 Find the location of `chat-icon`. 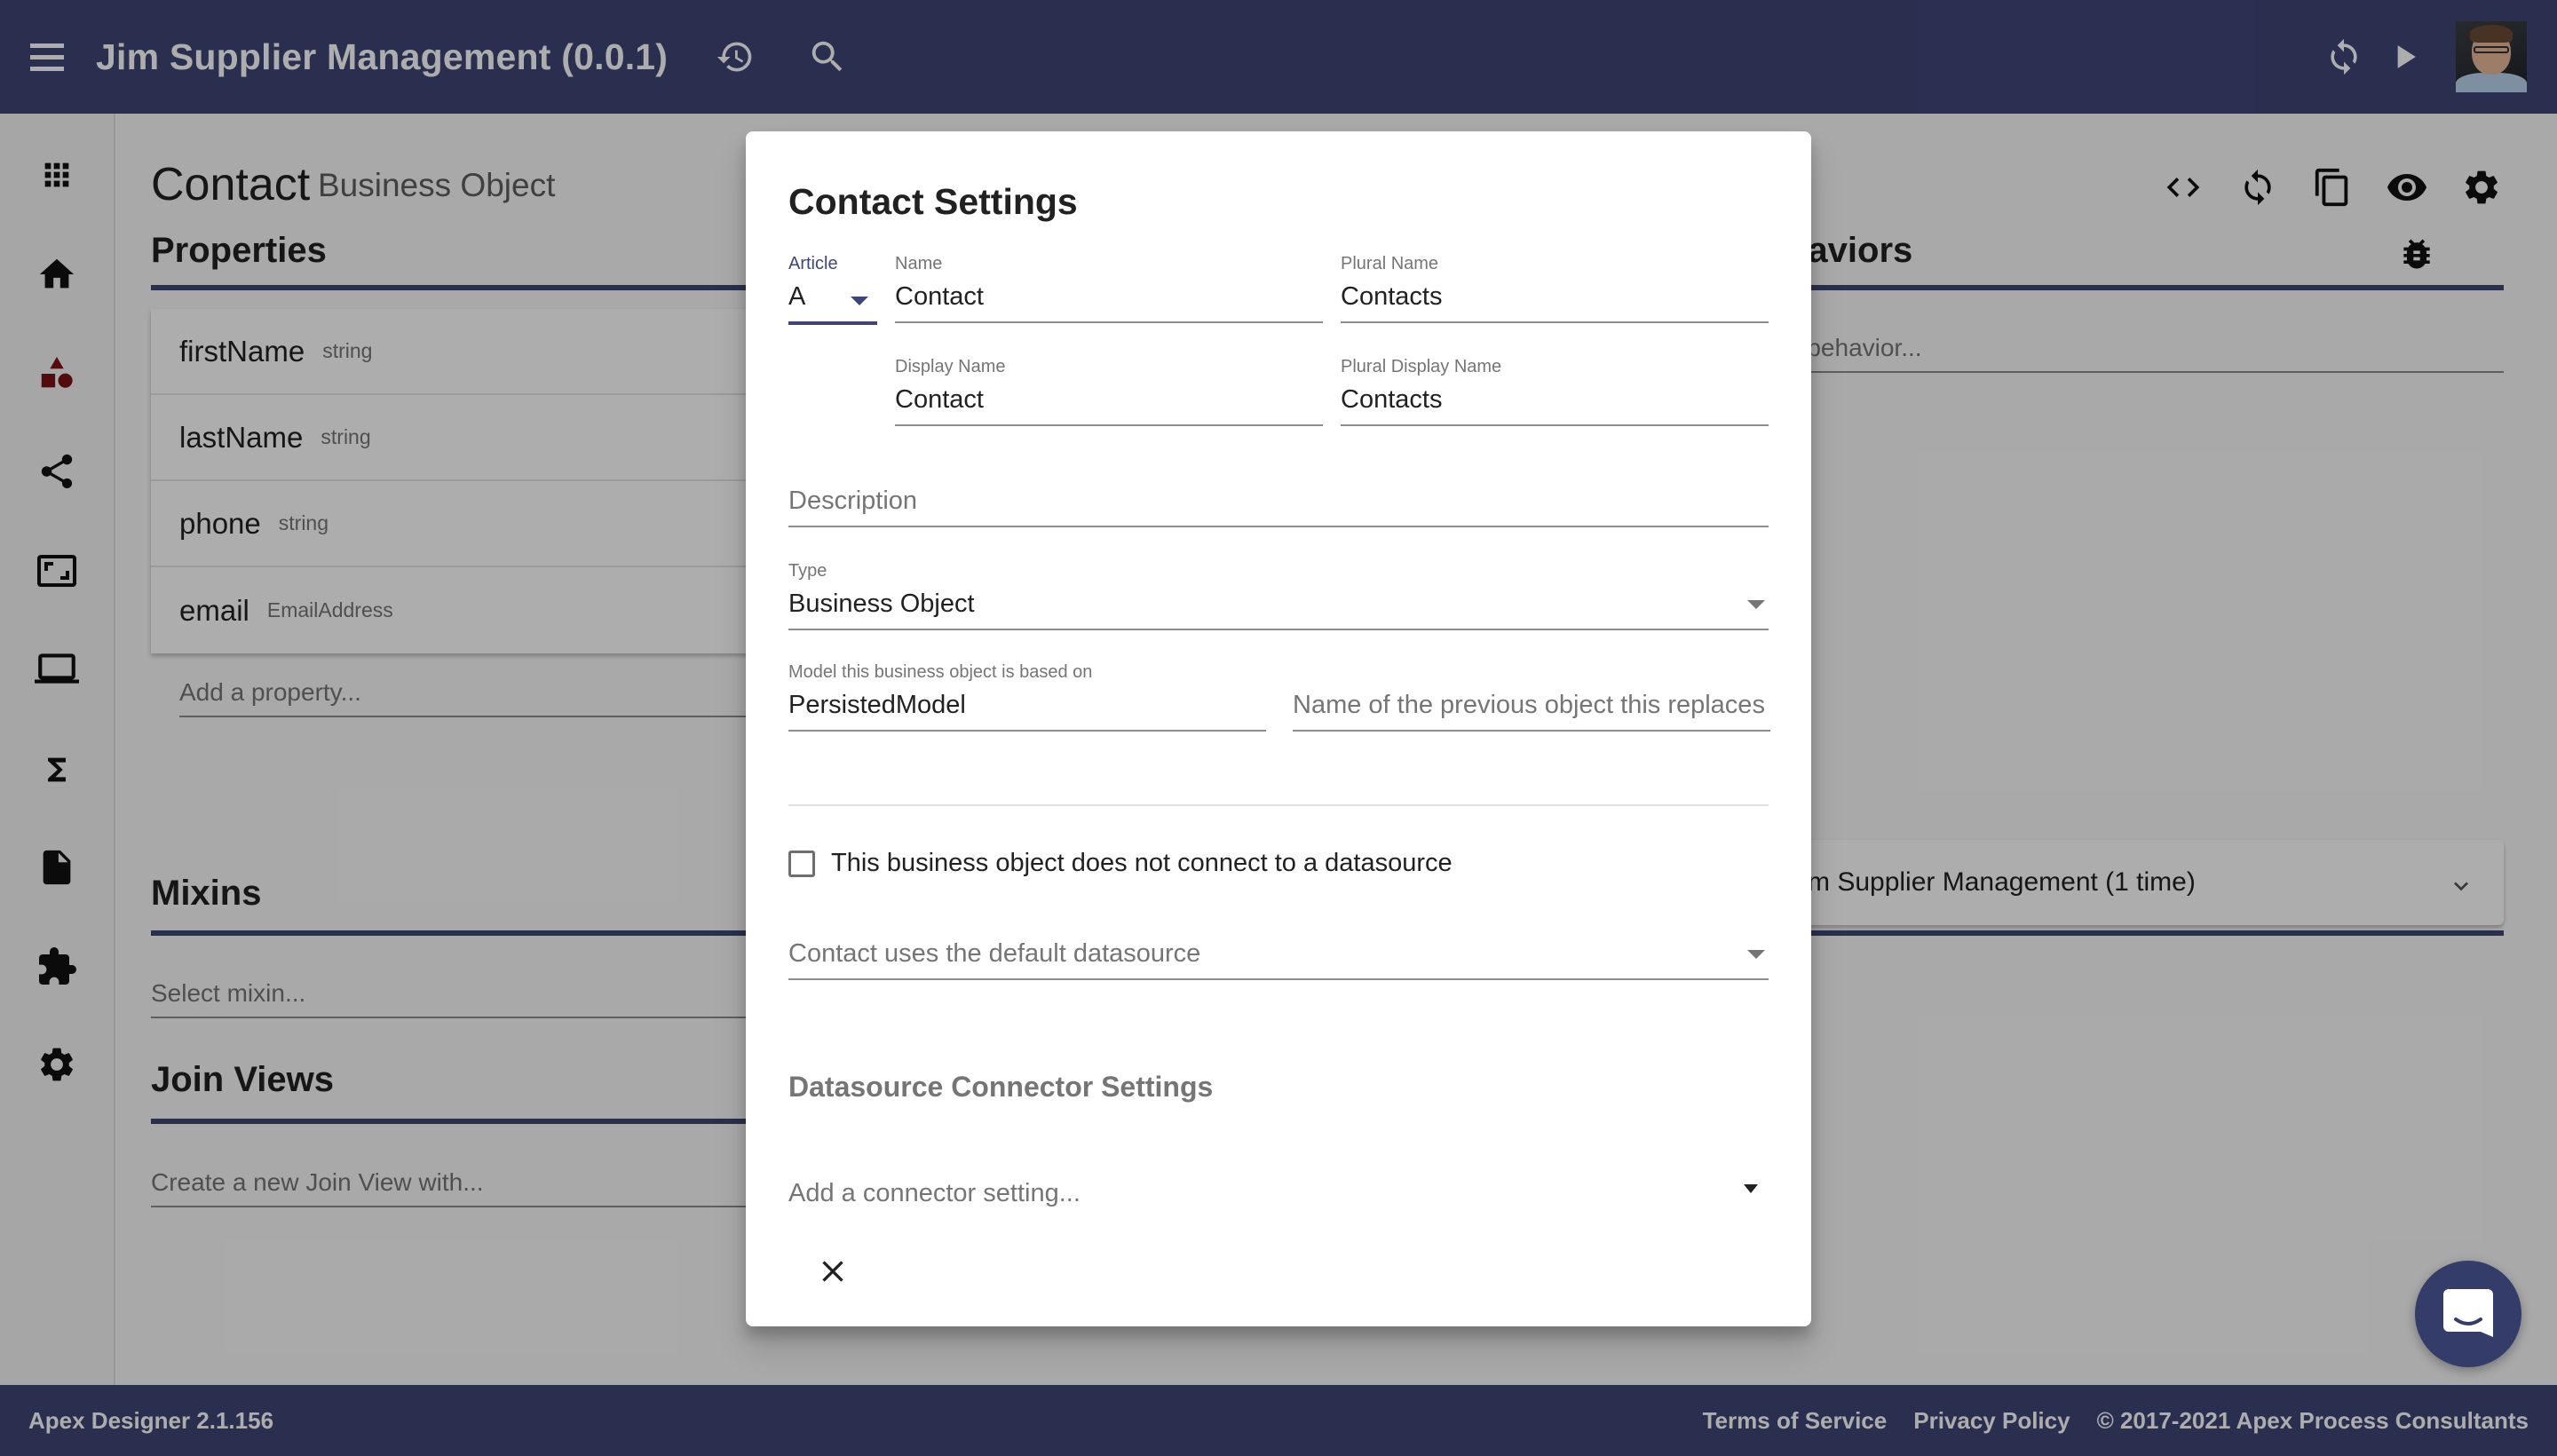

chat-icon is located at coordinates (2468, 1313).